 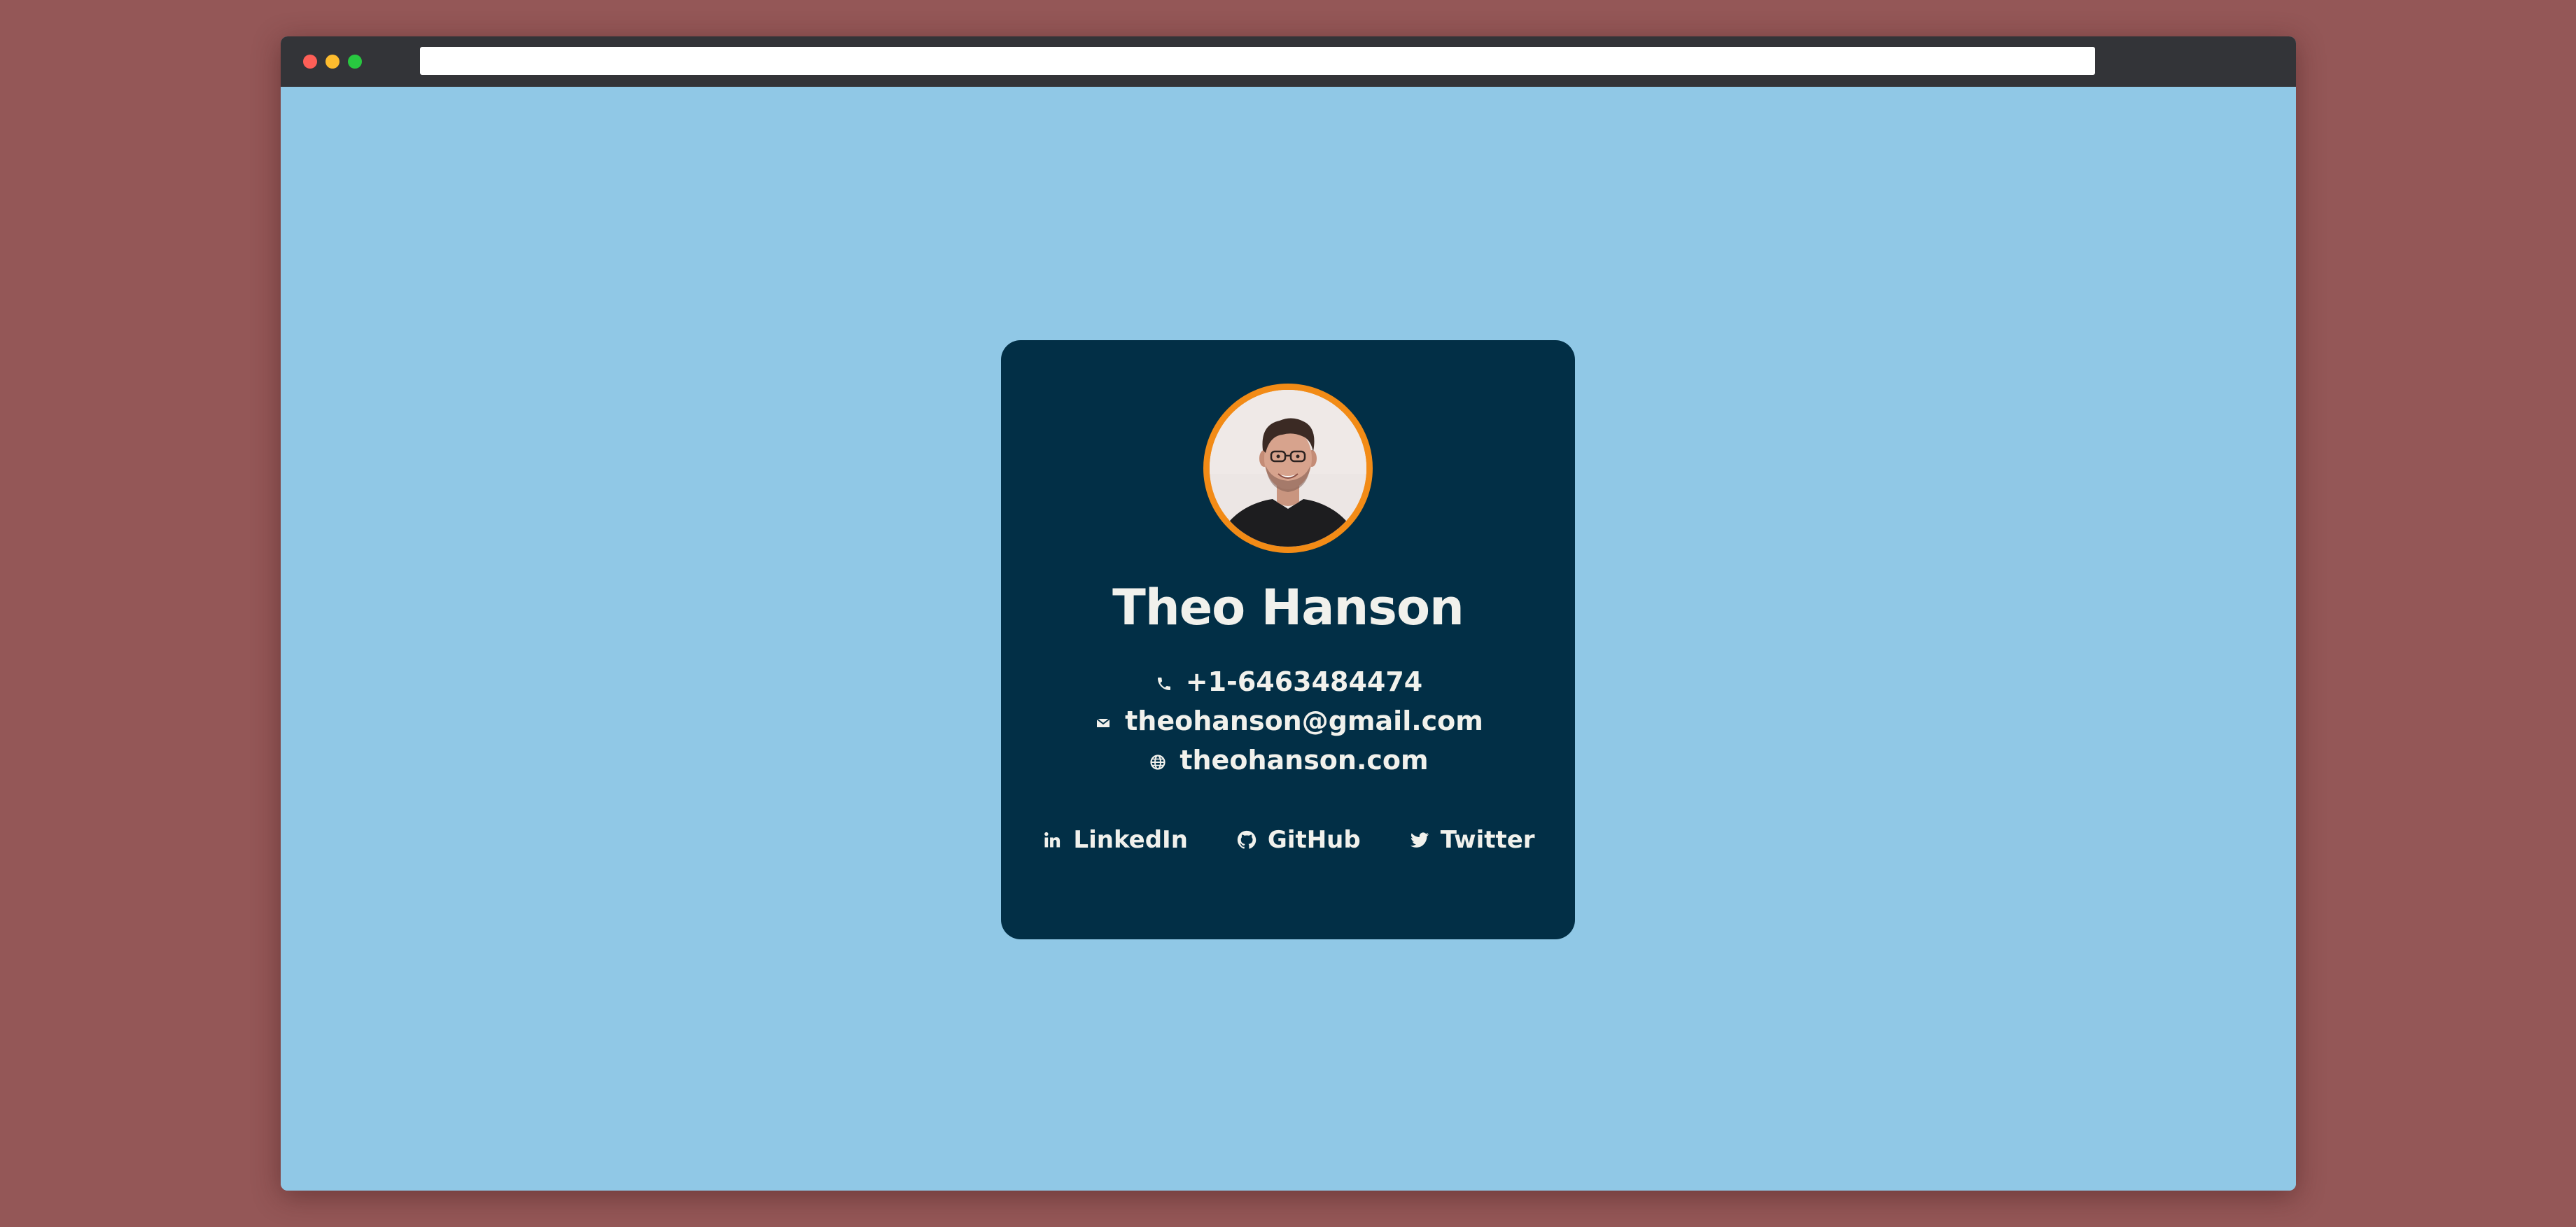 What do you see at coordinates (1247, 840) in the screenshot?
I see `github-icon` at bounding box center [1247, 840].